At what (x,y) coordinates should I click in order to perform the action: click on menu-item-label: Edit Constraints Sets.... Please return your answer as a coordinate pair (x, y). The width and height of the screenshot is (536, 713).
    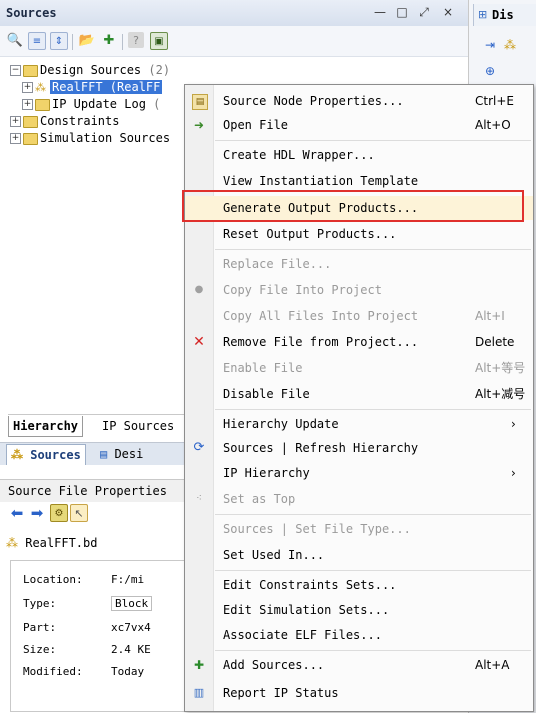
    Looking at the image, I should click on (310, 585).